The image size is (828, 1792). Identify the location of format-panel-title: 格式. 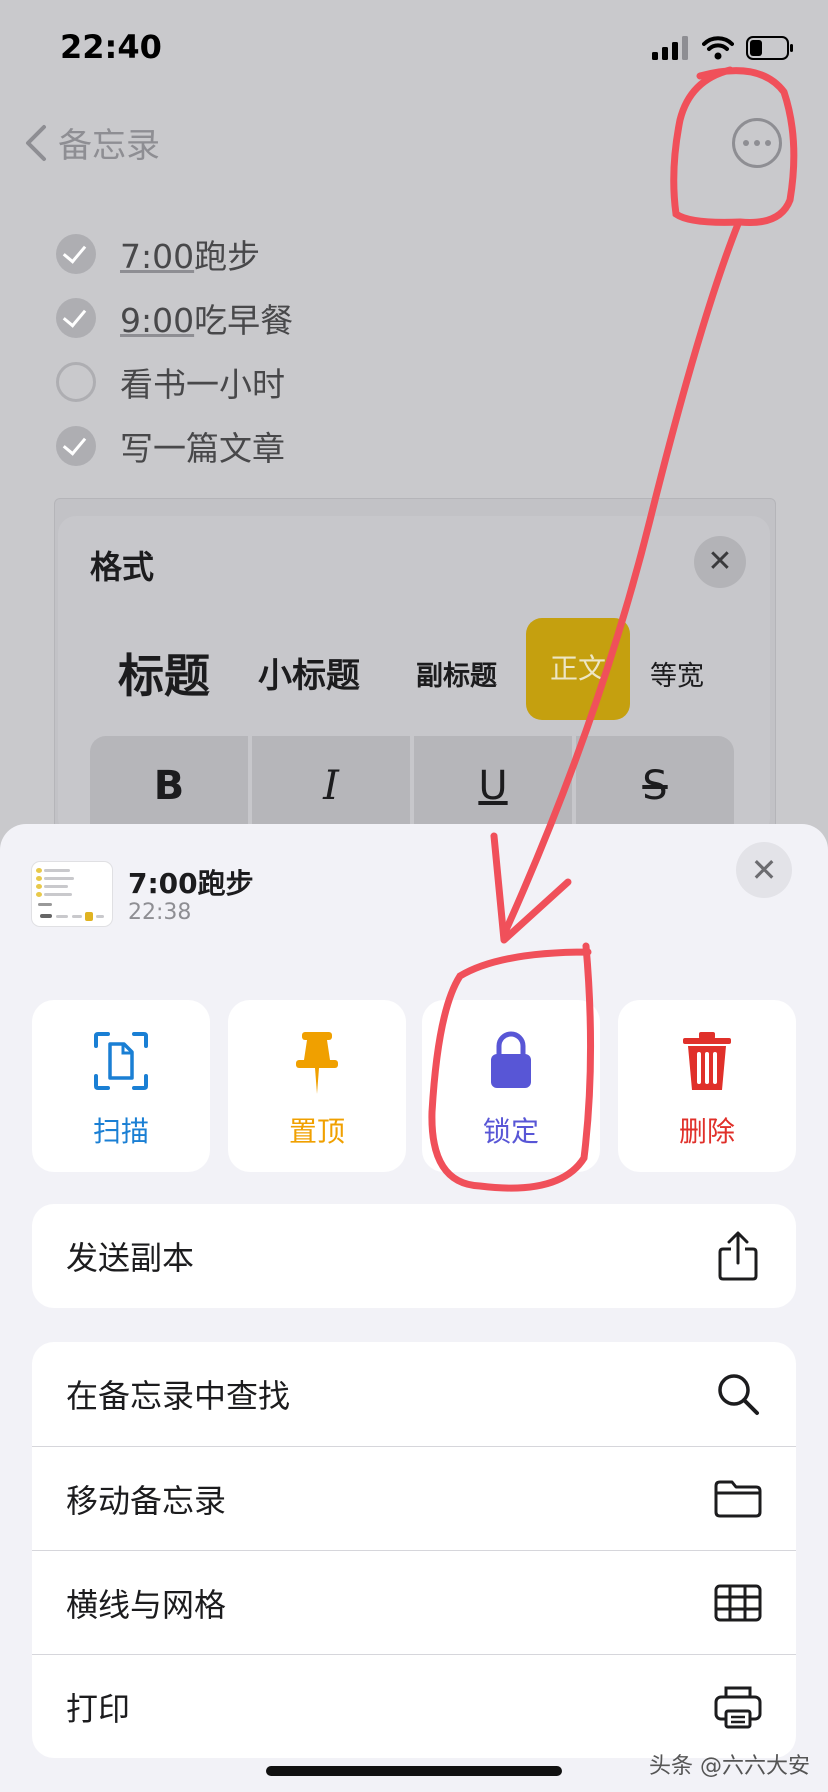
(122, 567).